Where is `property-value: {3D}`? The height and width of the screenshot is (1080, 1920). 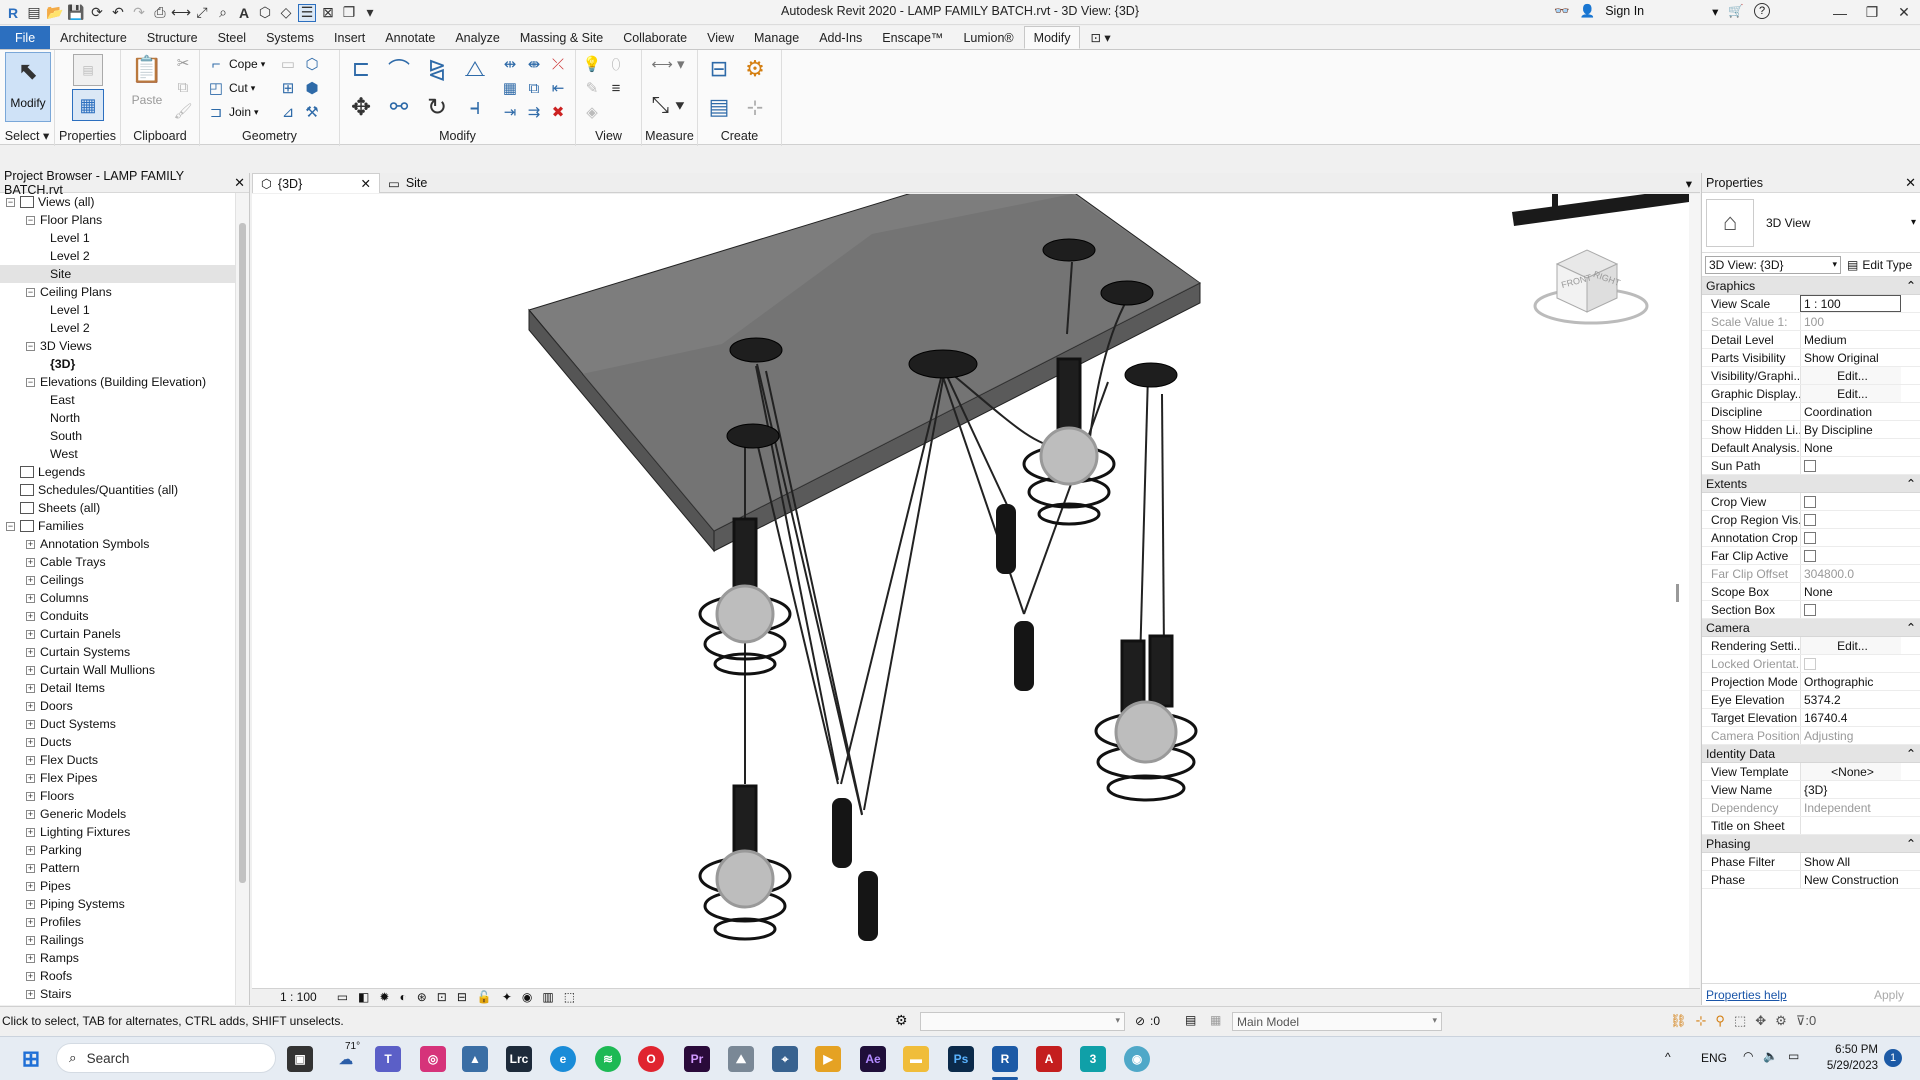
property-value: {3D} is located at coordinates (1850, 789).